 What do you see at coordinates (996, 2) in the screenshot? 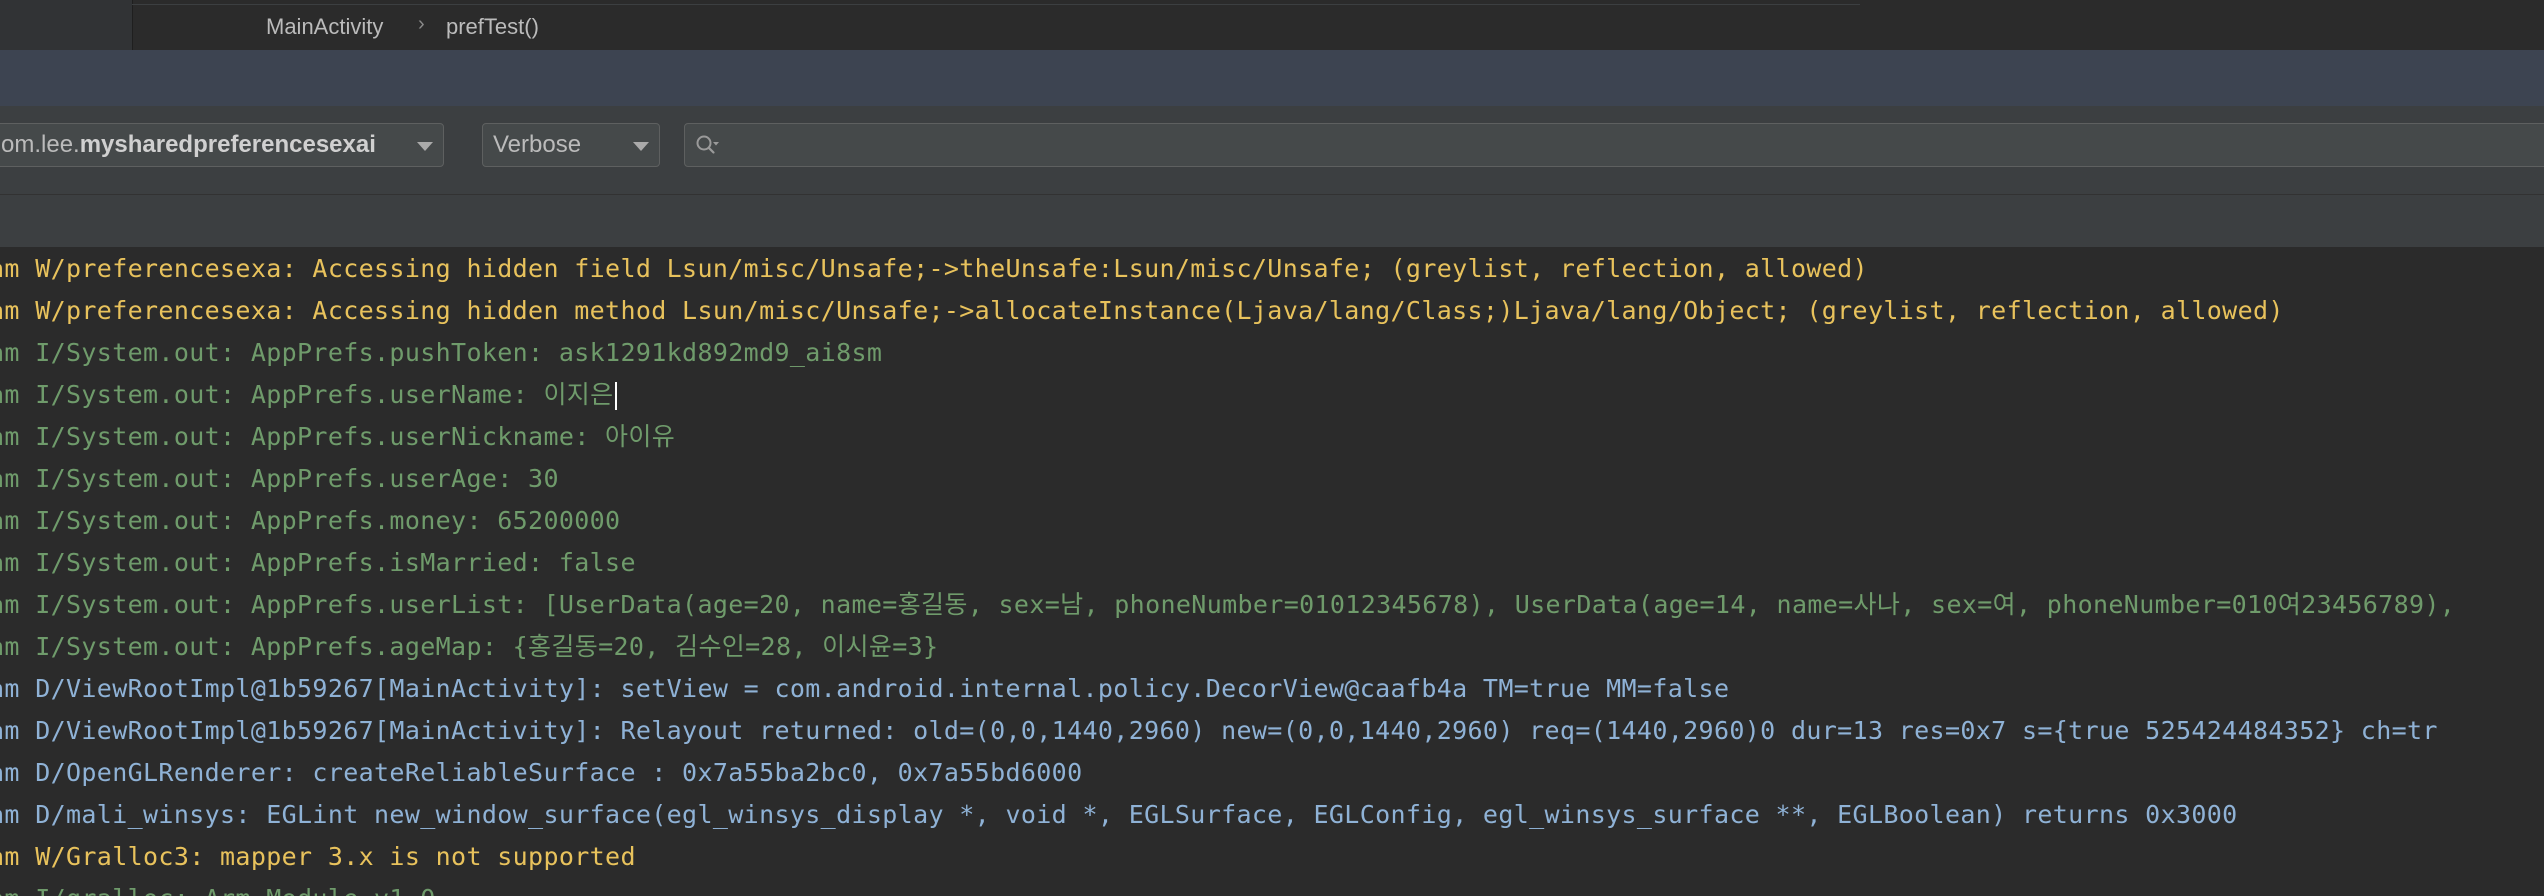
I see `editor-bottom-border` at bounding box center [996, 2].